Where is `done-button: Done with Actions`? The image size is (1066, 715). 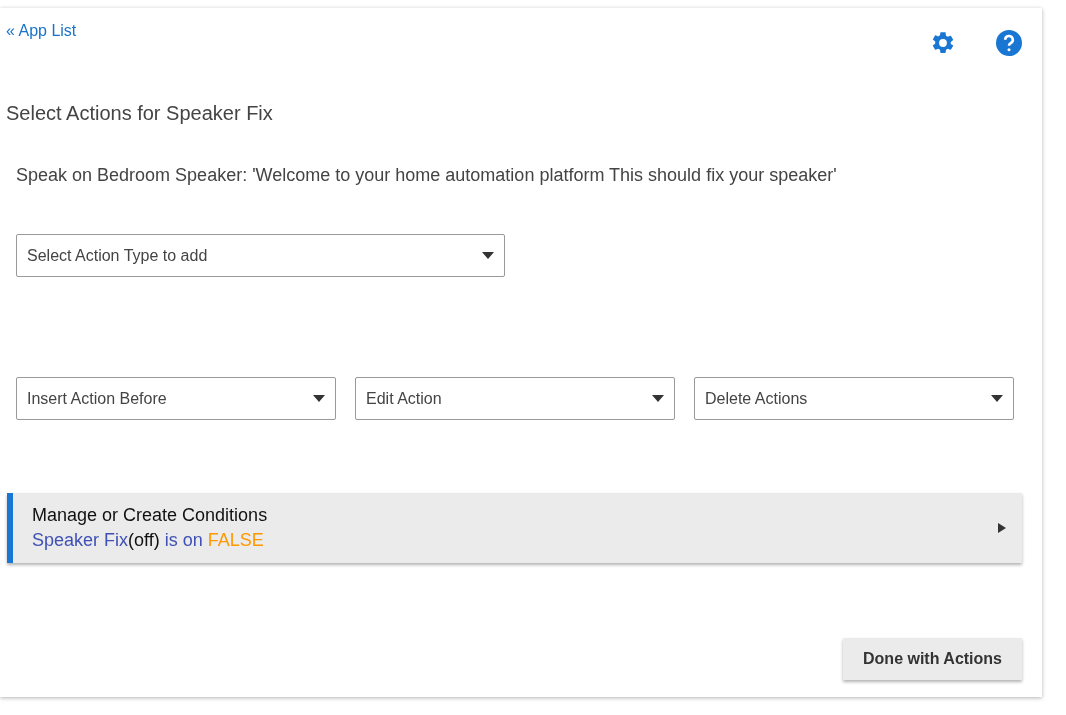 done-button: Done with Actions is located at coordinates (932, 659).